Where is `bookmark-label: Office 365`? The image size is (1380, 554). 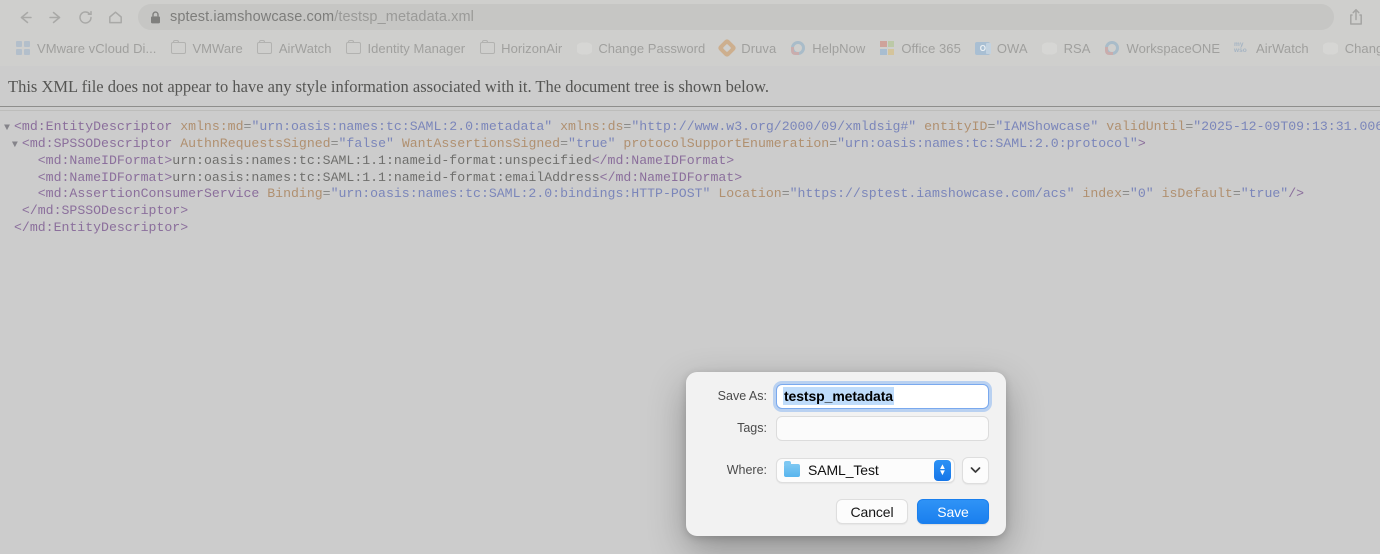
bookmark-label: Office 365 is located at coordinates (931, 48).